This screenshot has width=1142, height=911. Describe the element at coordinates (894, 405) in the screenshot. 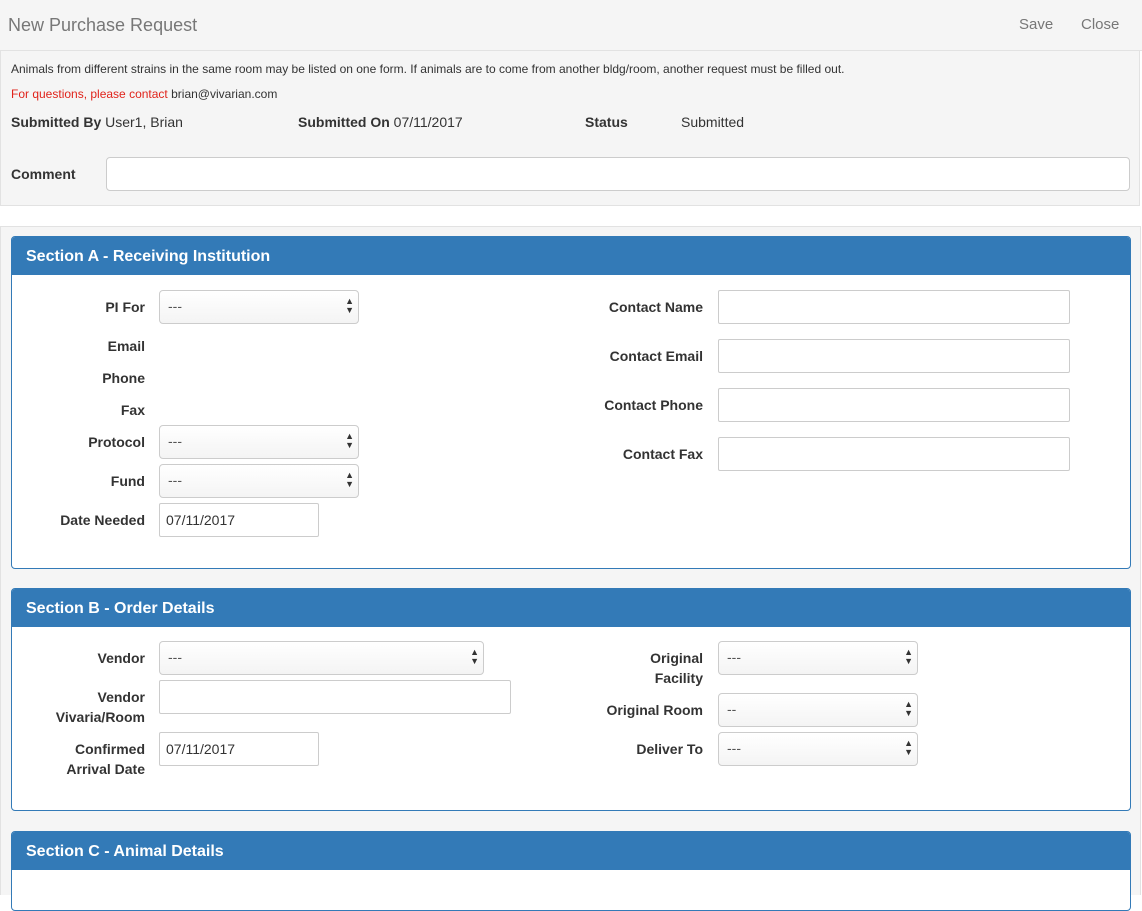

I see `contact-phone-input` at that location.